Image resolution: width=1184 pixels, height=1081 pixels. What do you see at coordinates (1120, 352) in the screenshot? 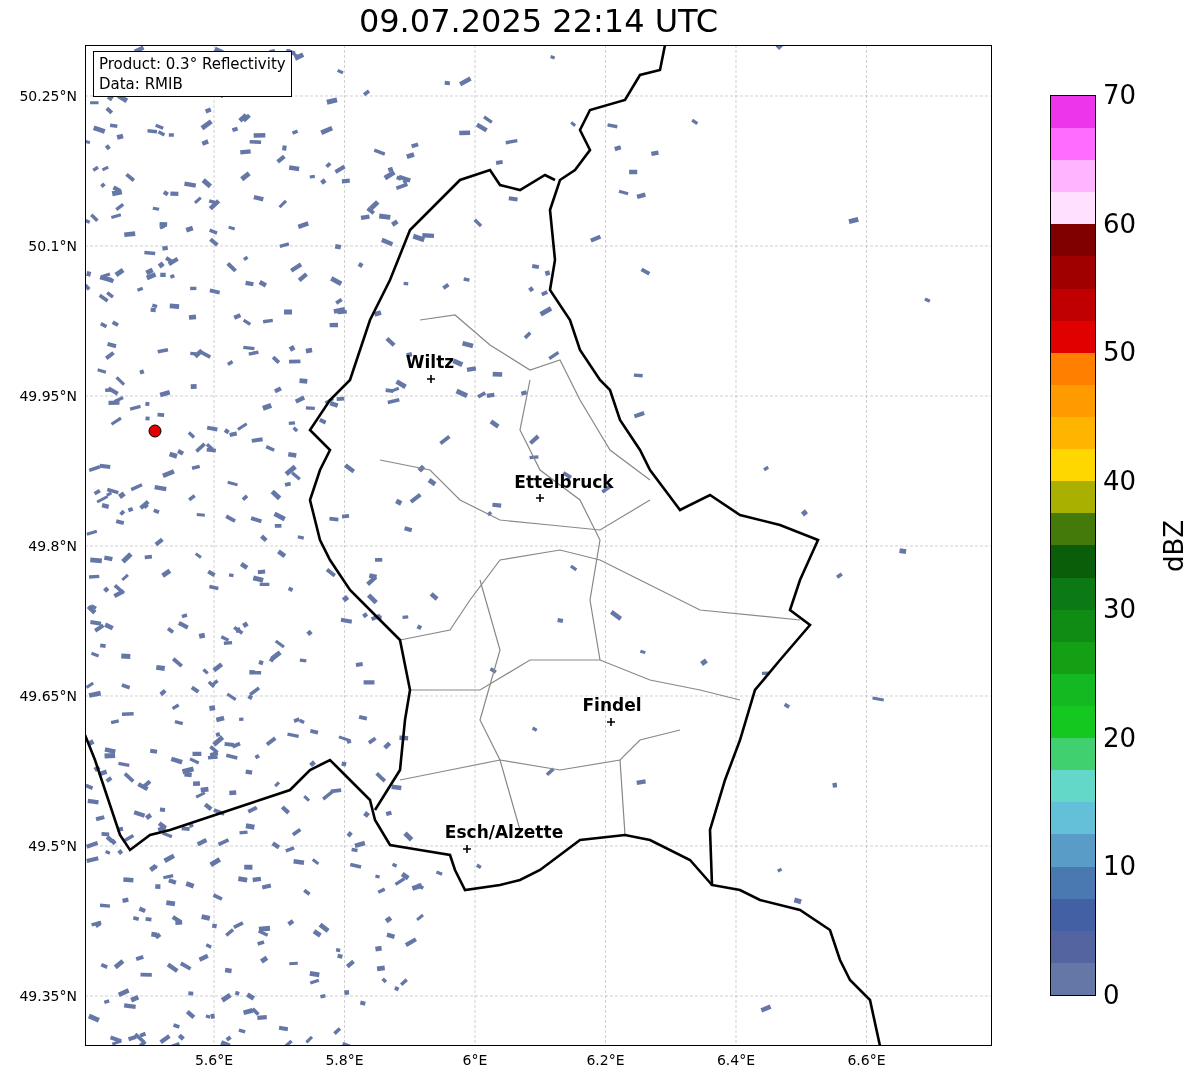
I see `colorbar-tick-label: 50` at bounding box center [1120, 352].